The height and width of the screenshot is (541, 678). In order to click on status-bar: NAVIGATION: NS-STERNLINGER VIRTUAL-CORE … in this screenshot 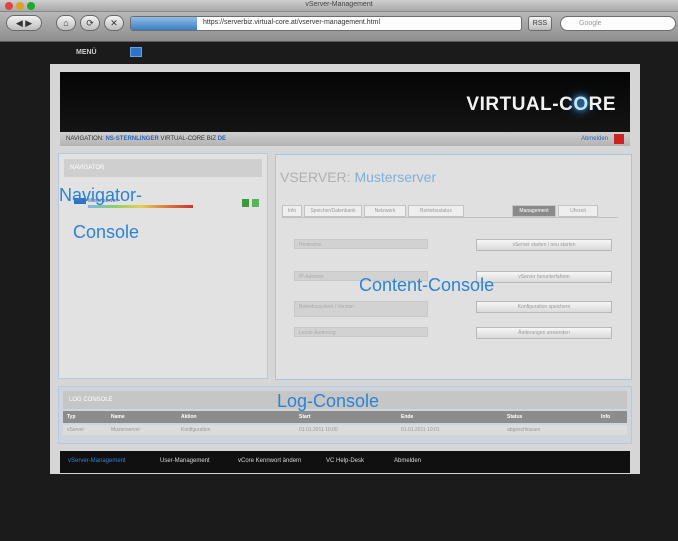, I will do `click(345, 139)`.